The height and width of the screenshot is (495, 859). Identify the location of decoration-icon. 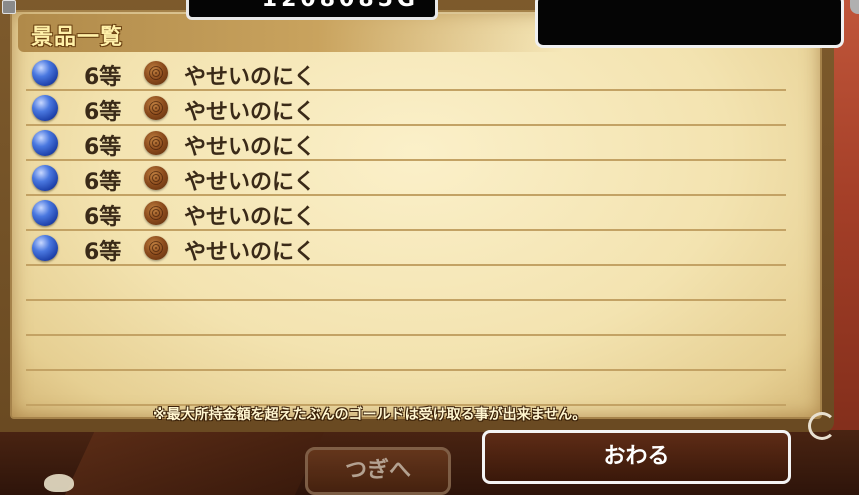
(59, 483).